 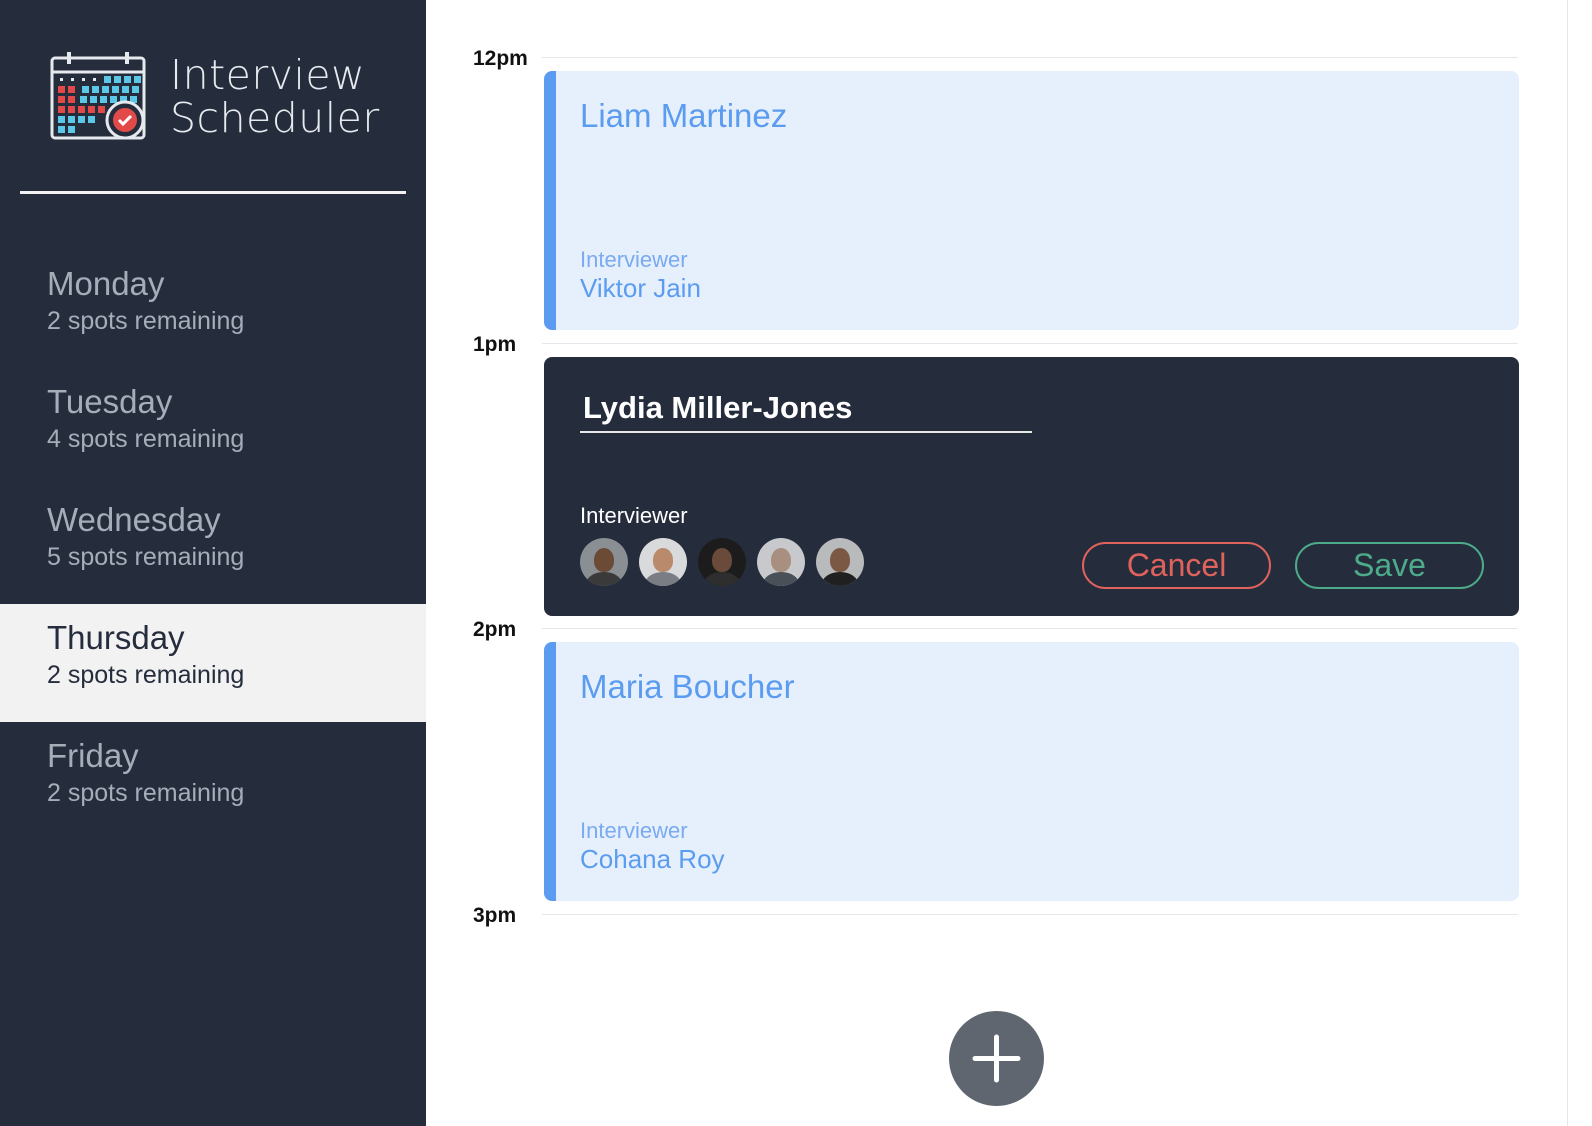 I want to click on time-label-3pm: 3pm, so click(x=495, y=915).